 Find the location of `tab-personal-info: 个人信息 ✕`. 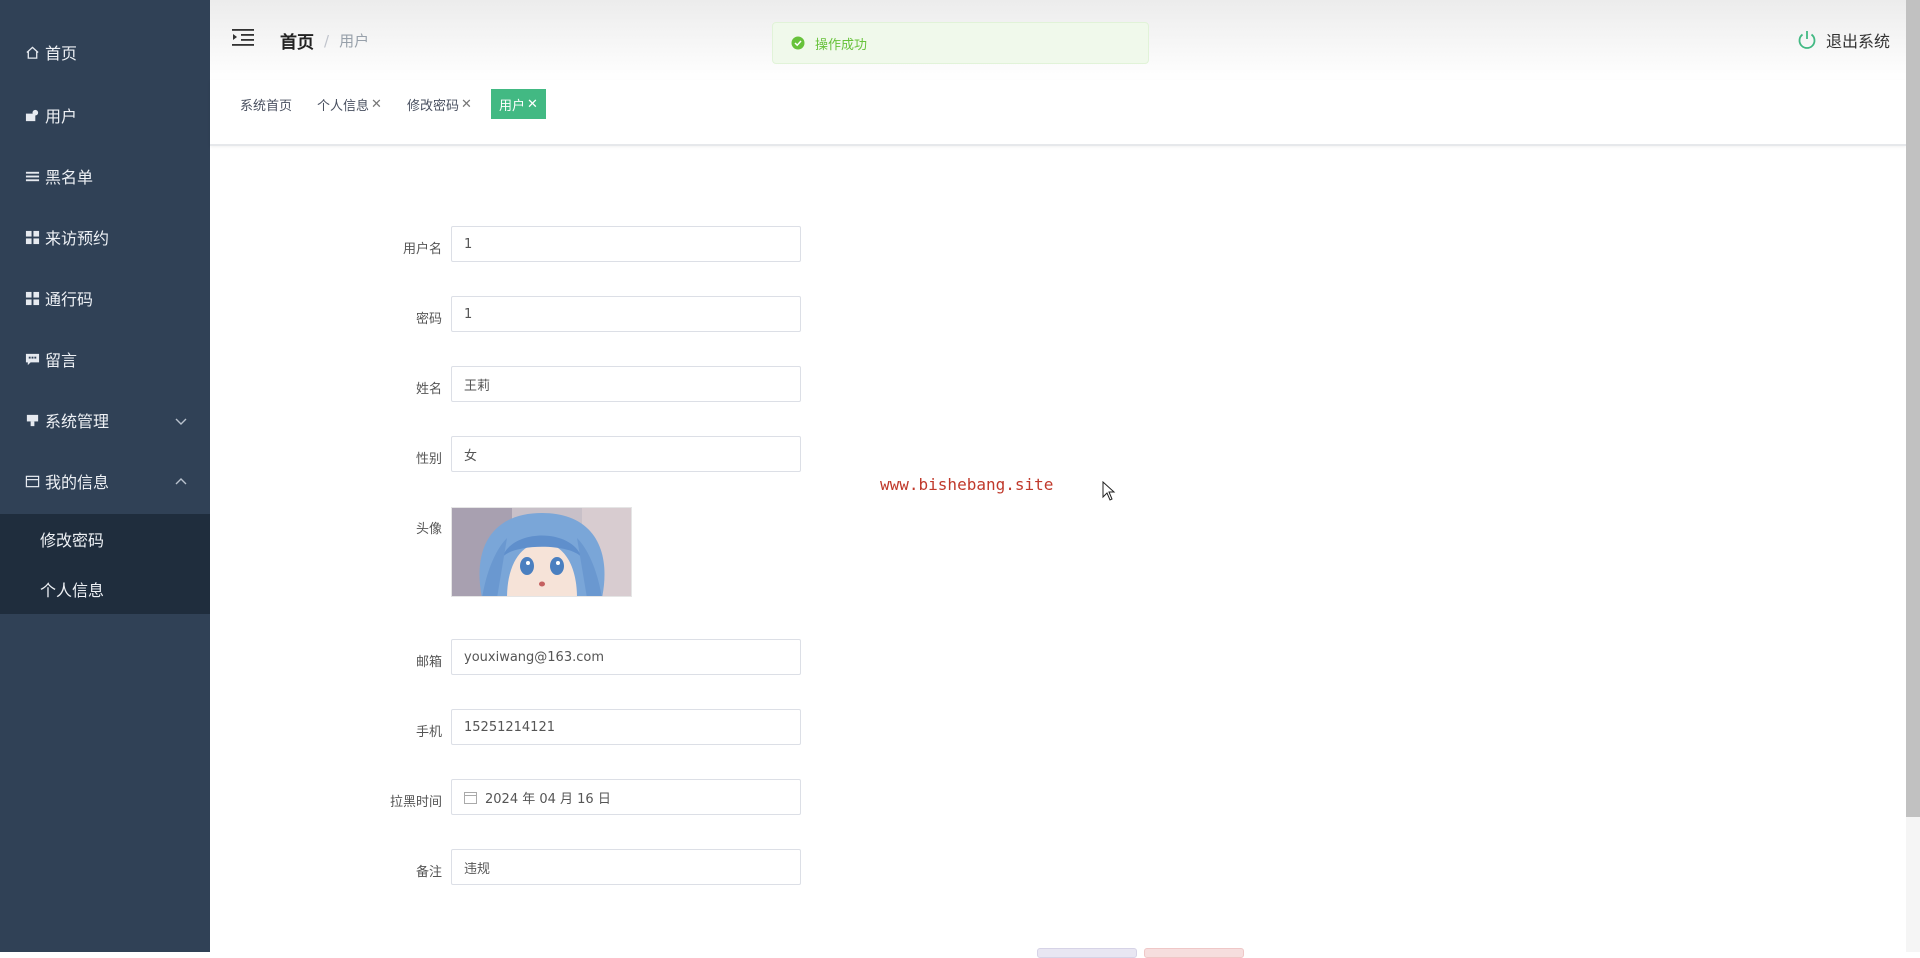

tab-personal-info: 个人信息 ✕ is located at coordinates (349, 104).